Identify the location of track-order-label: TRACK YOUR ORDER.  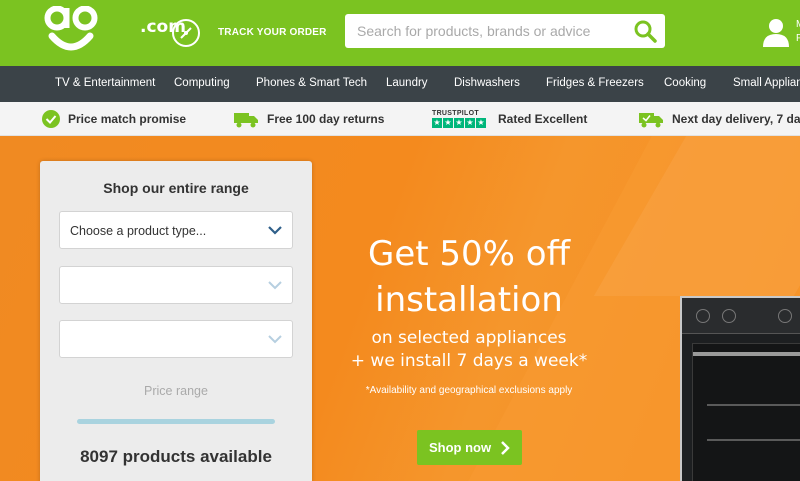
(272, 32).